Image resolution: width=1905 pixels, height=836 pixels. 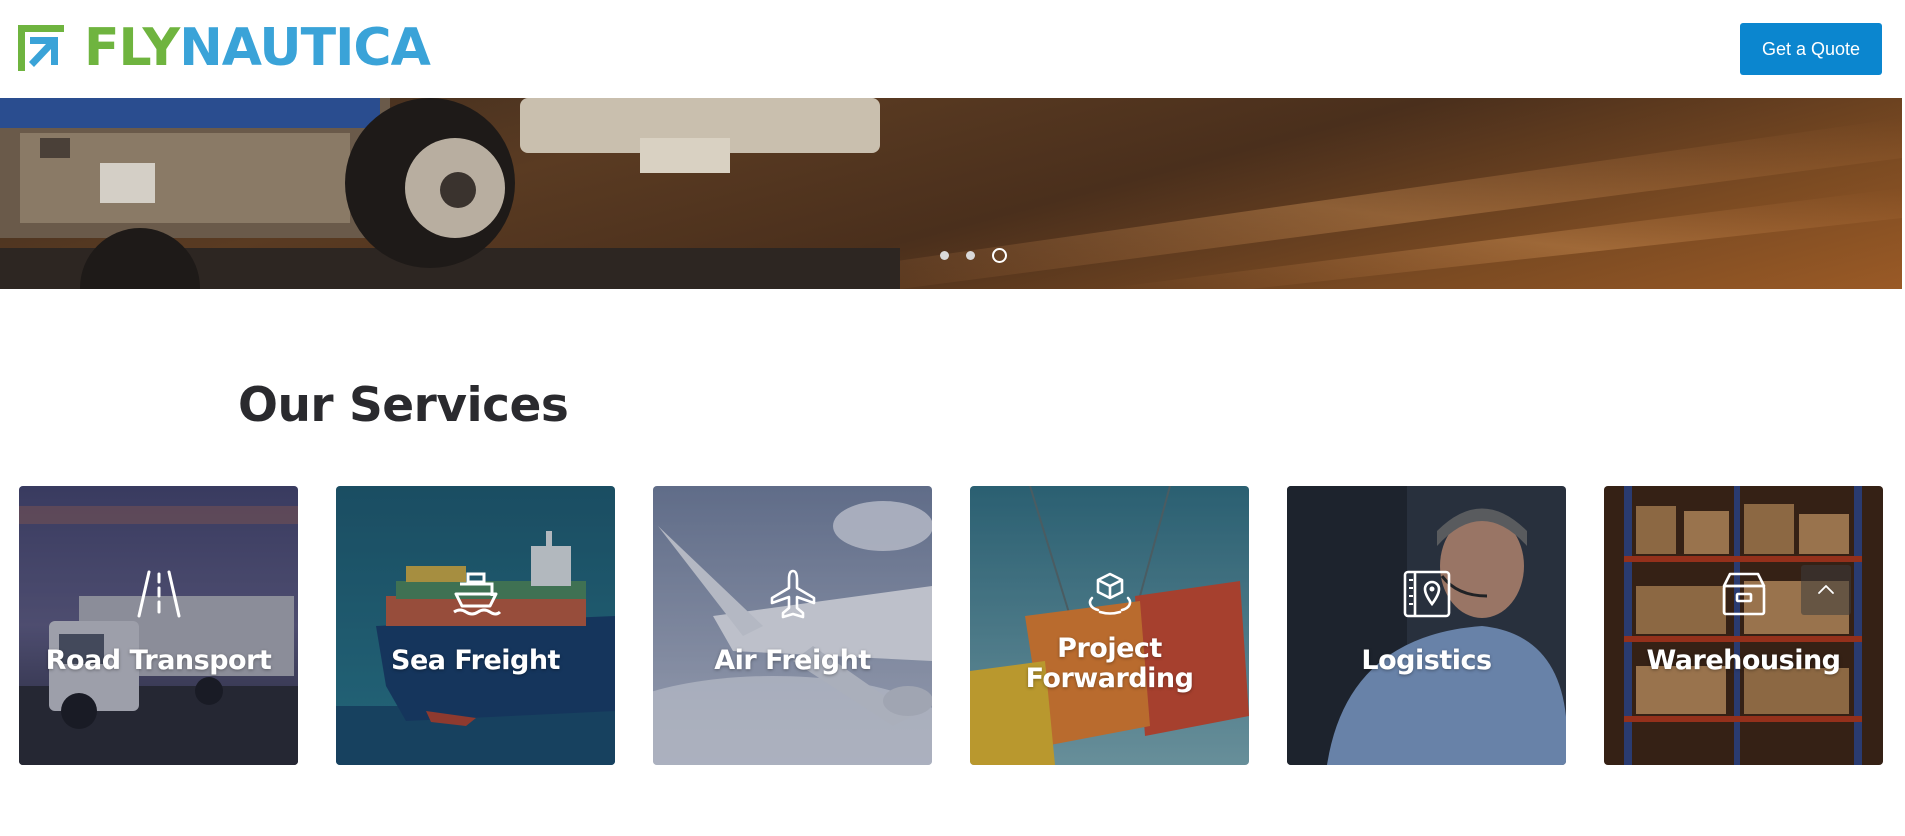 I want to click on site-header: FLYNAUTICA Get a Quote, so click(x=952, y=49).